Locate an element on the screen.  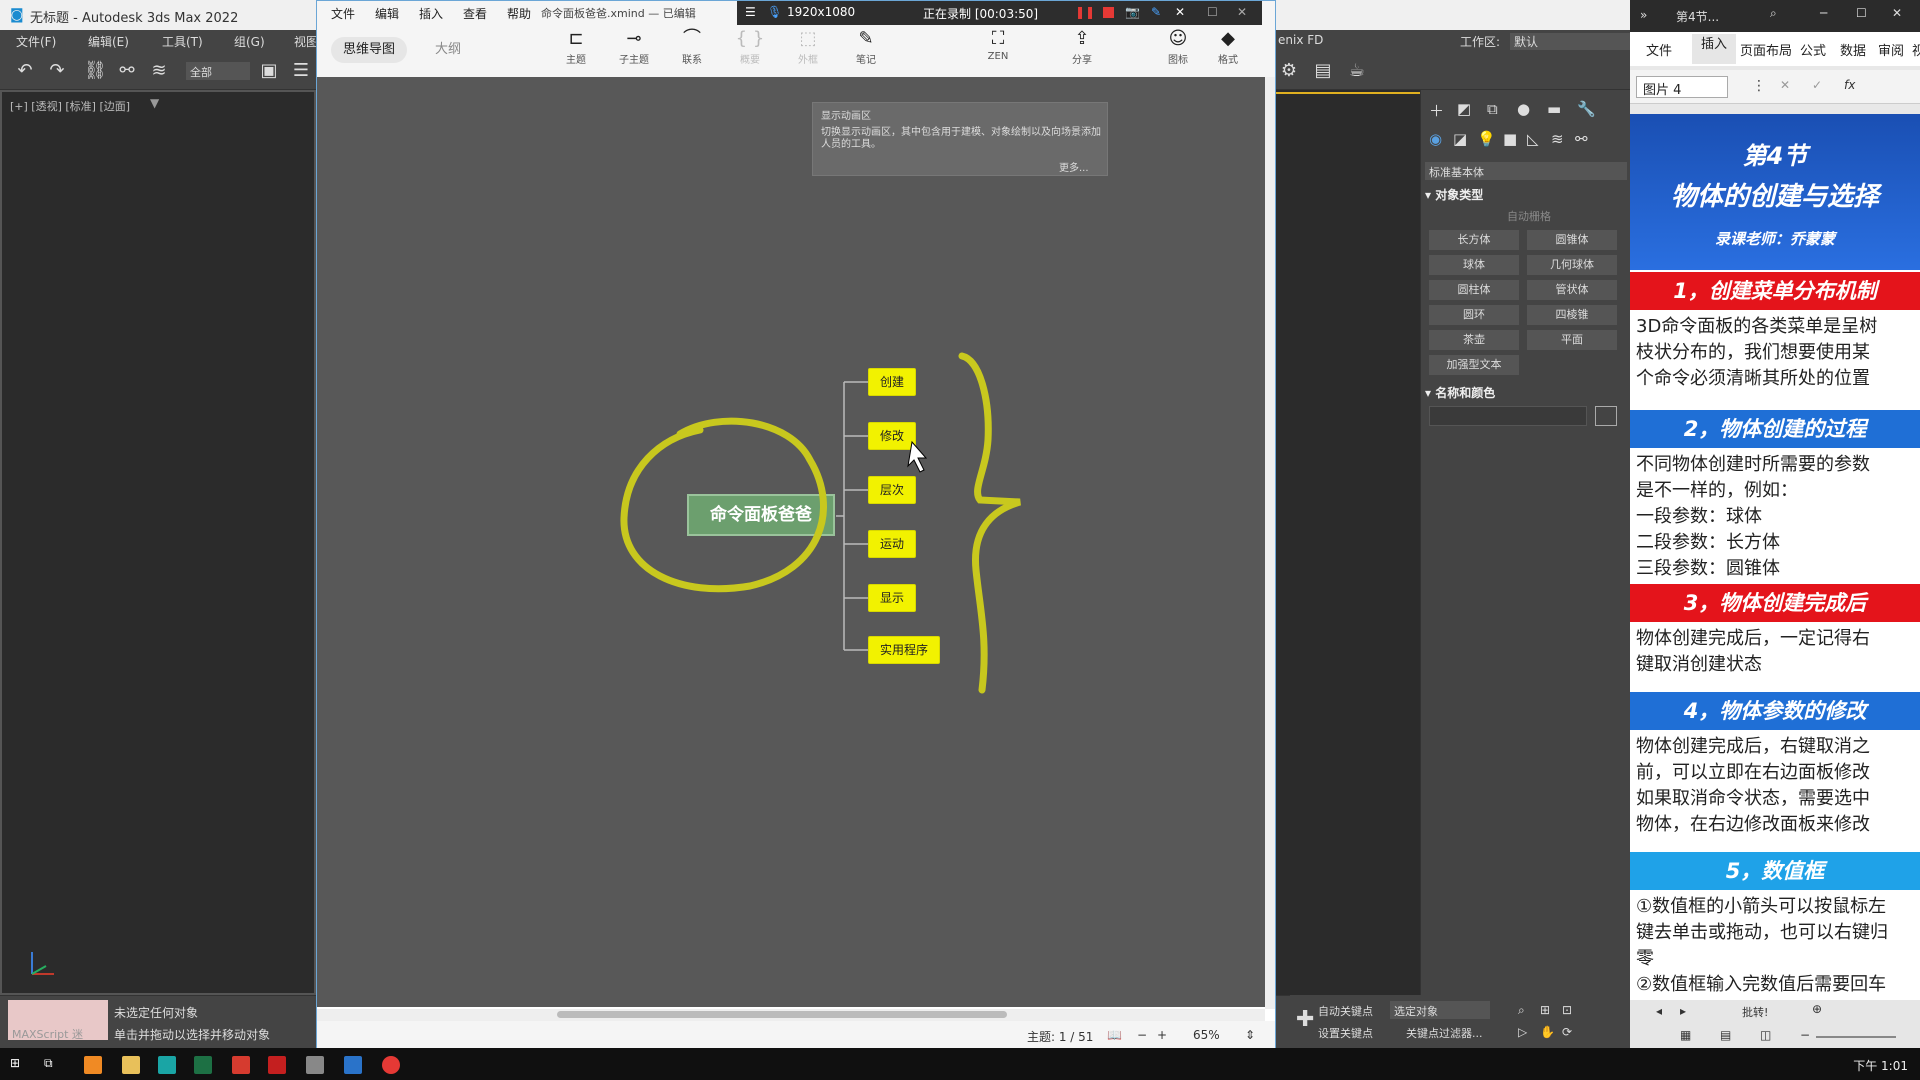
set-key-button: 设置关键点 is located at coordinates (1345, 1034).